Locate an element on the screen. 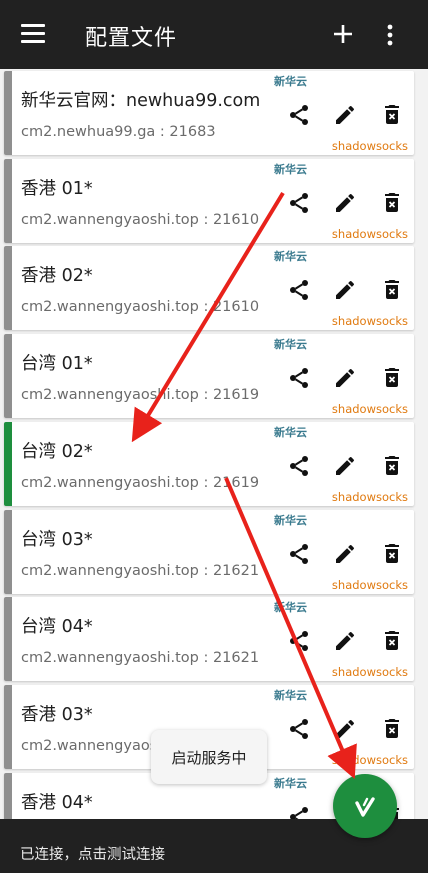 This screenshot has width=428, height=873. server-name: 台湾 02* is located at coordinates (57, 451).